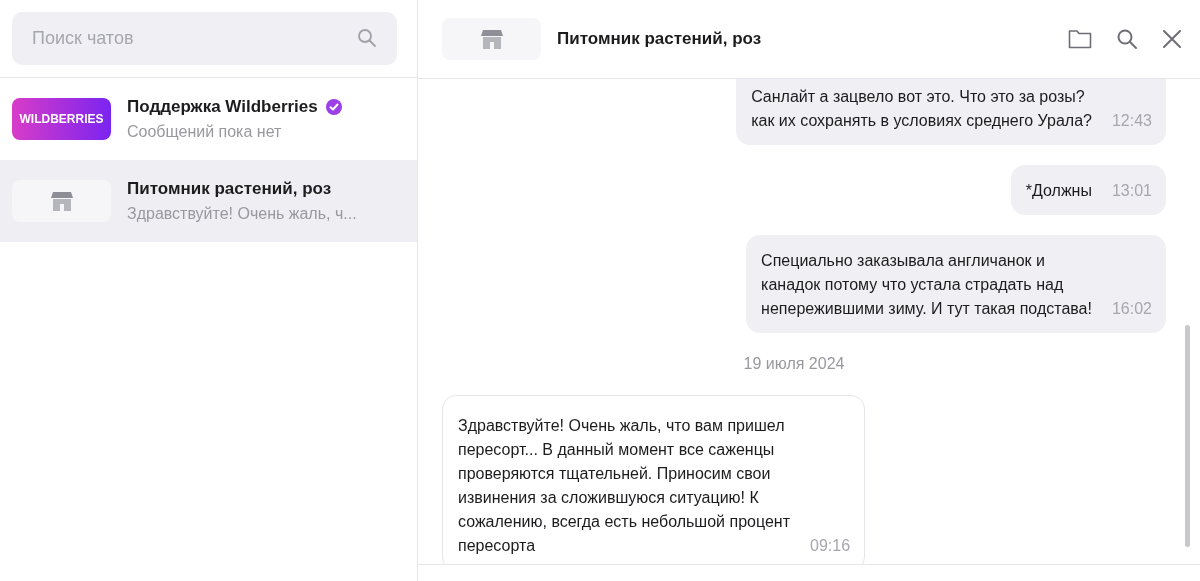 The height and width of the screenshot is (581, 1200). I want to click on message-time: 12:43, so click(1131, 121).